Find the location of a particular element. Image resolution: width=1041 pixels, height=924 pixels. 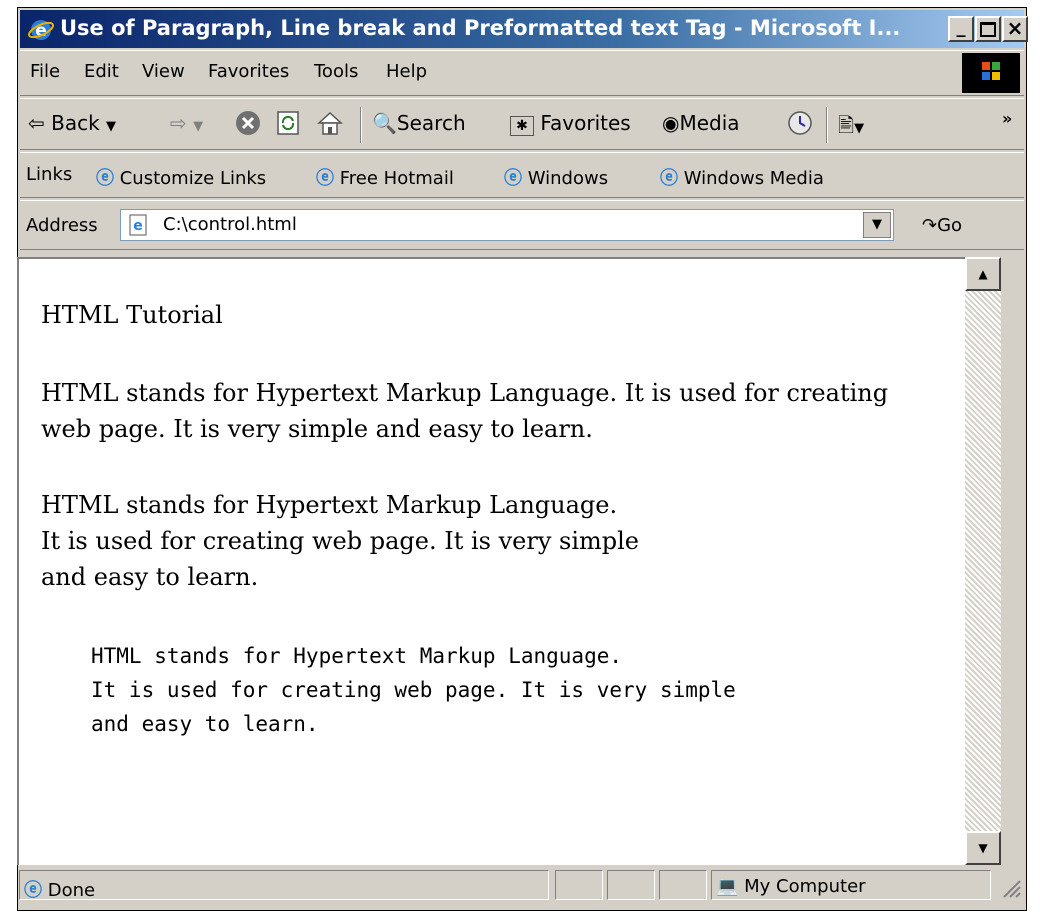

link-windows-media: ⓔ Windows Media is located at coordinates (742, 177).